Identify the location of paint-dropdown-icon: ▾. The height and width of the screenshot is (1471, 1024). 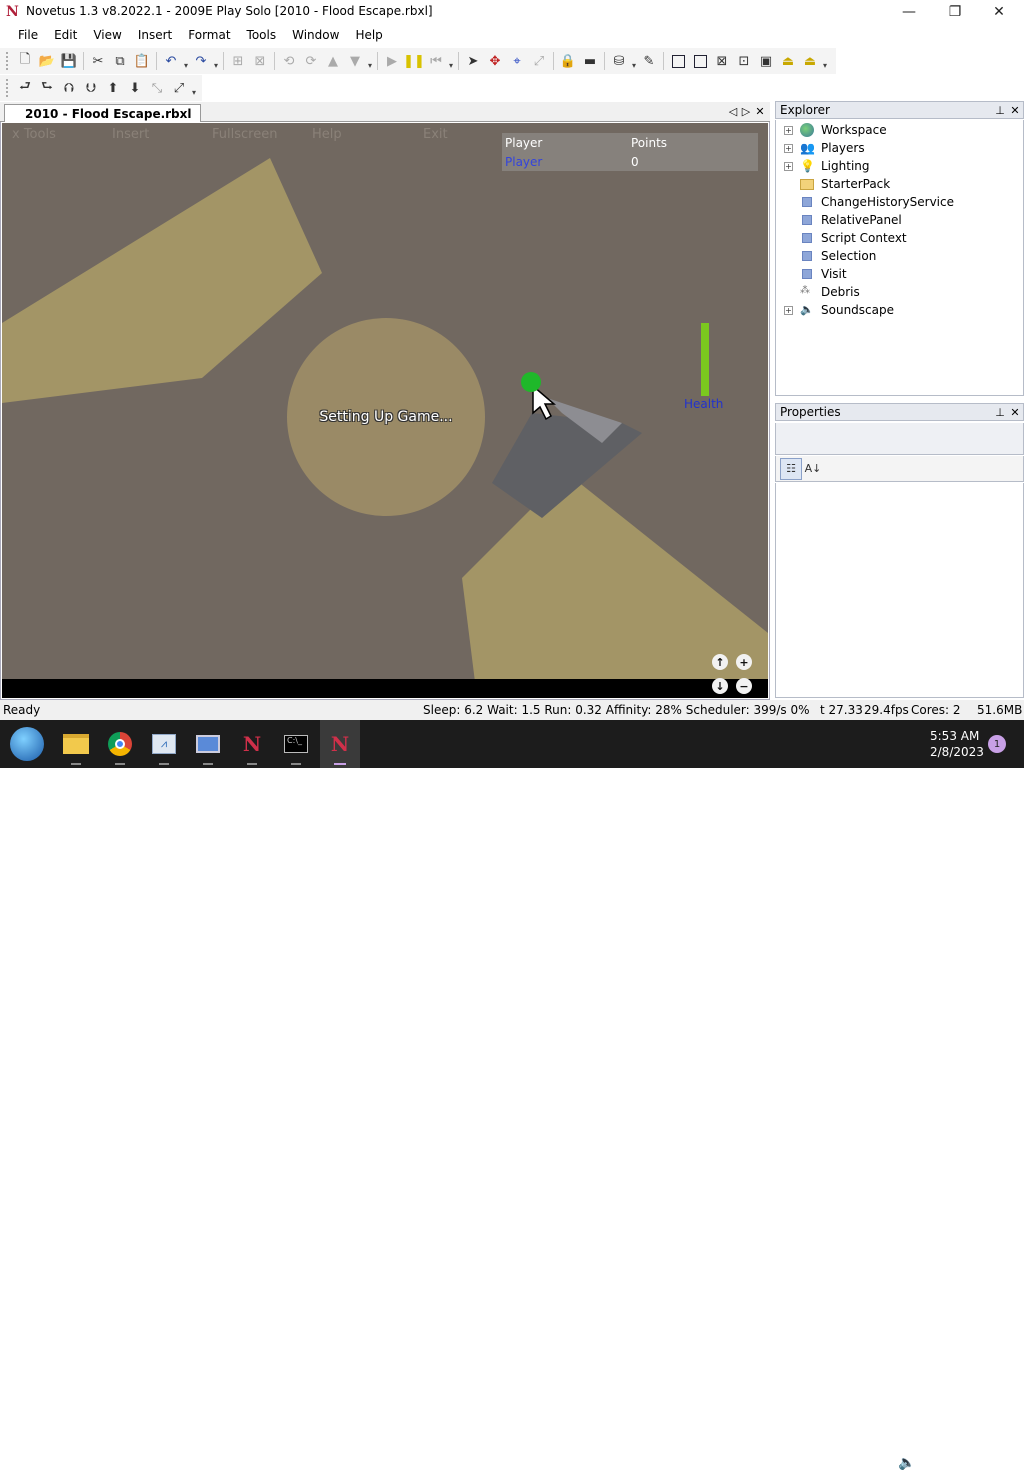
(634, 61).